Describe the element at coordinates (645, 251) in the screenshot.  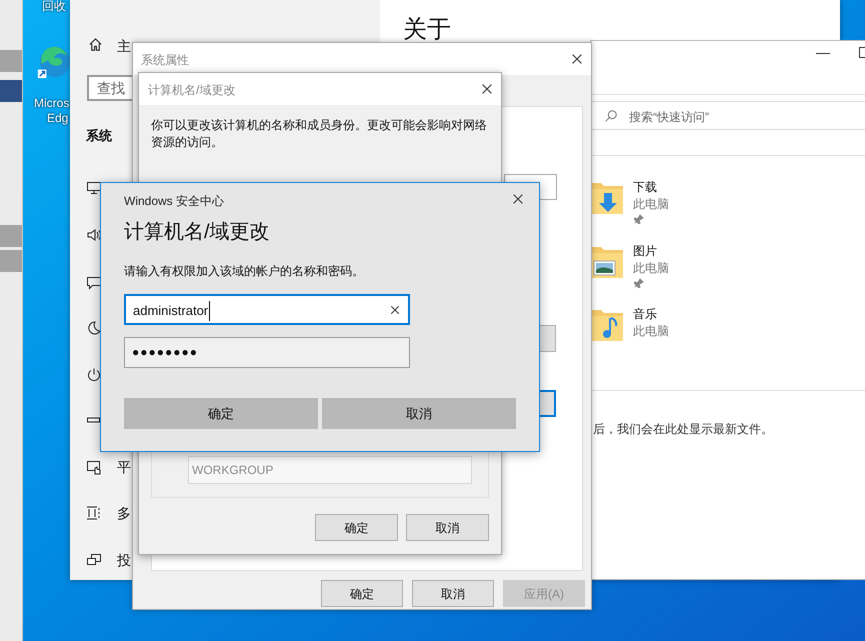
I see `folder-name: 图片` at that location.